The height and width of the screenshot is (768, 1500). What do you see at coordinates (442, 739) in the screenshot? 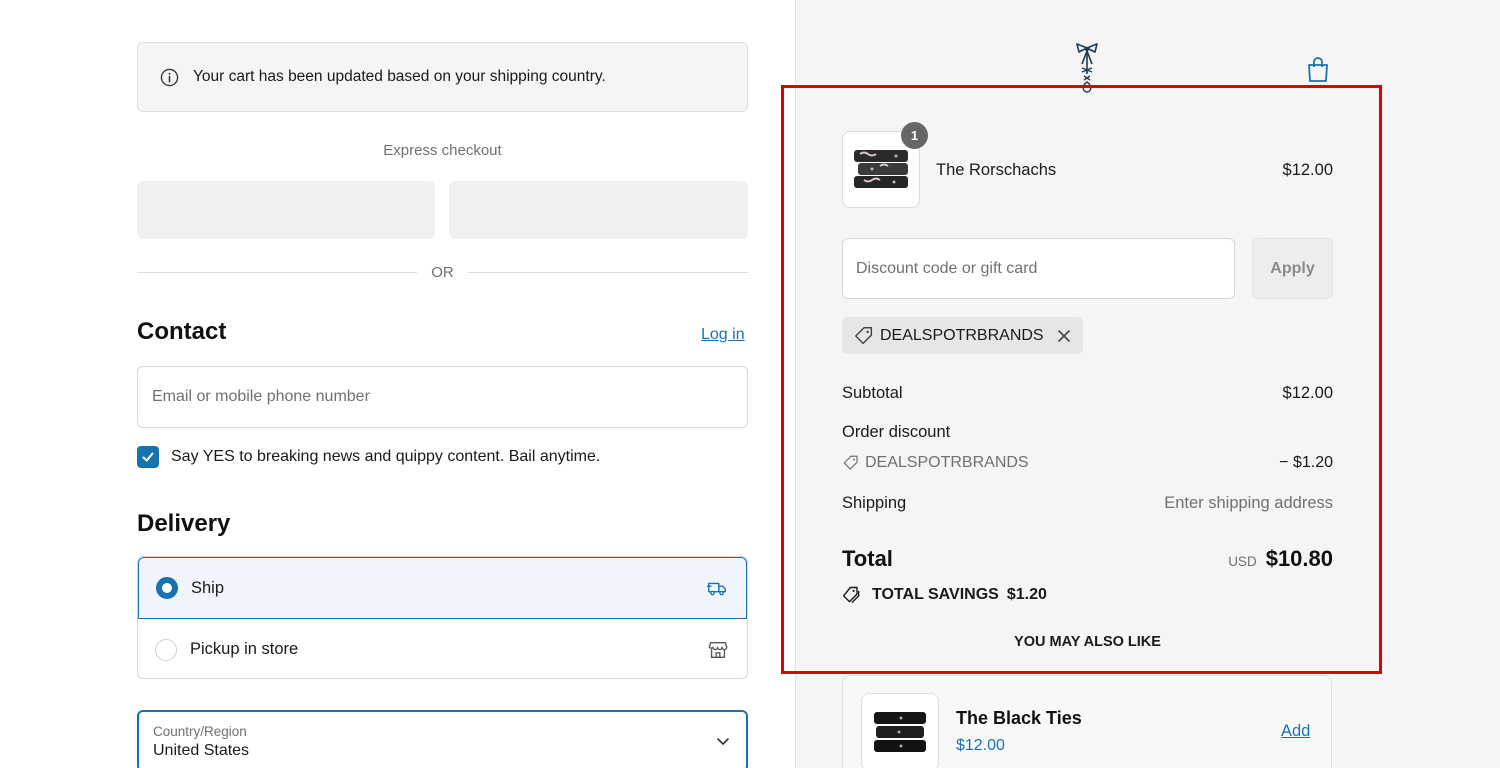
I see `country-select: Country/Region United States` at bounding box center [442, 739].